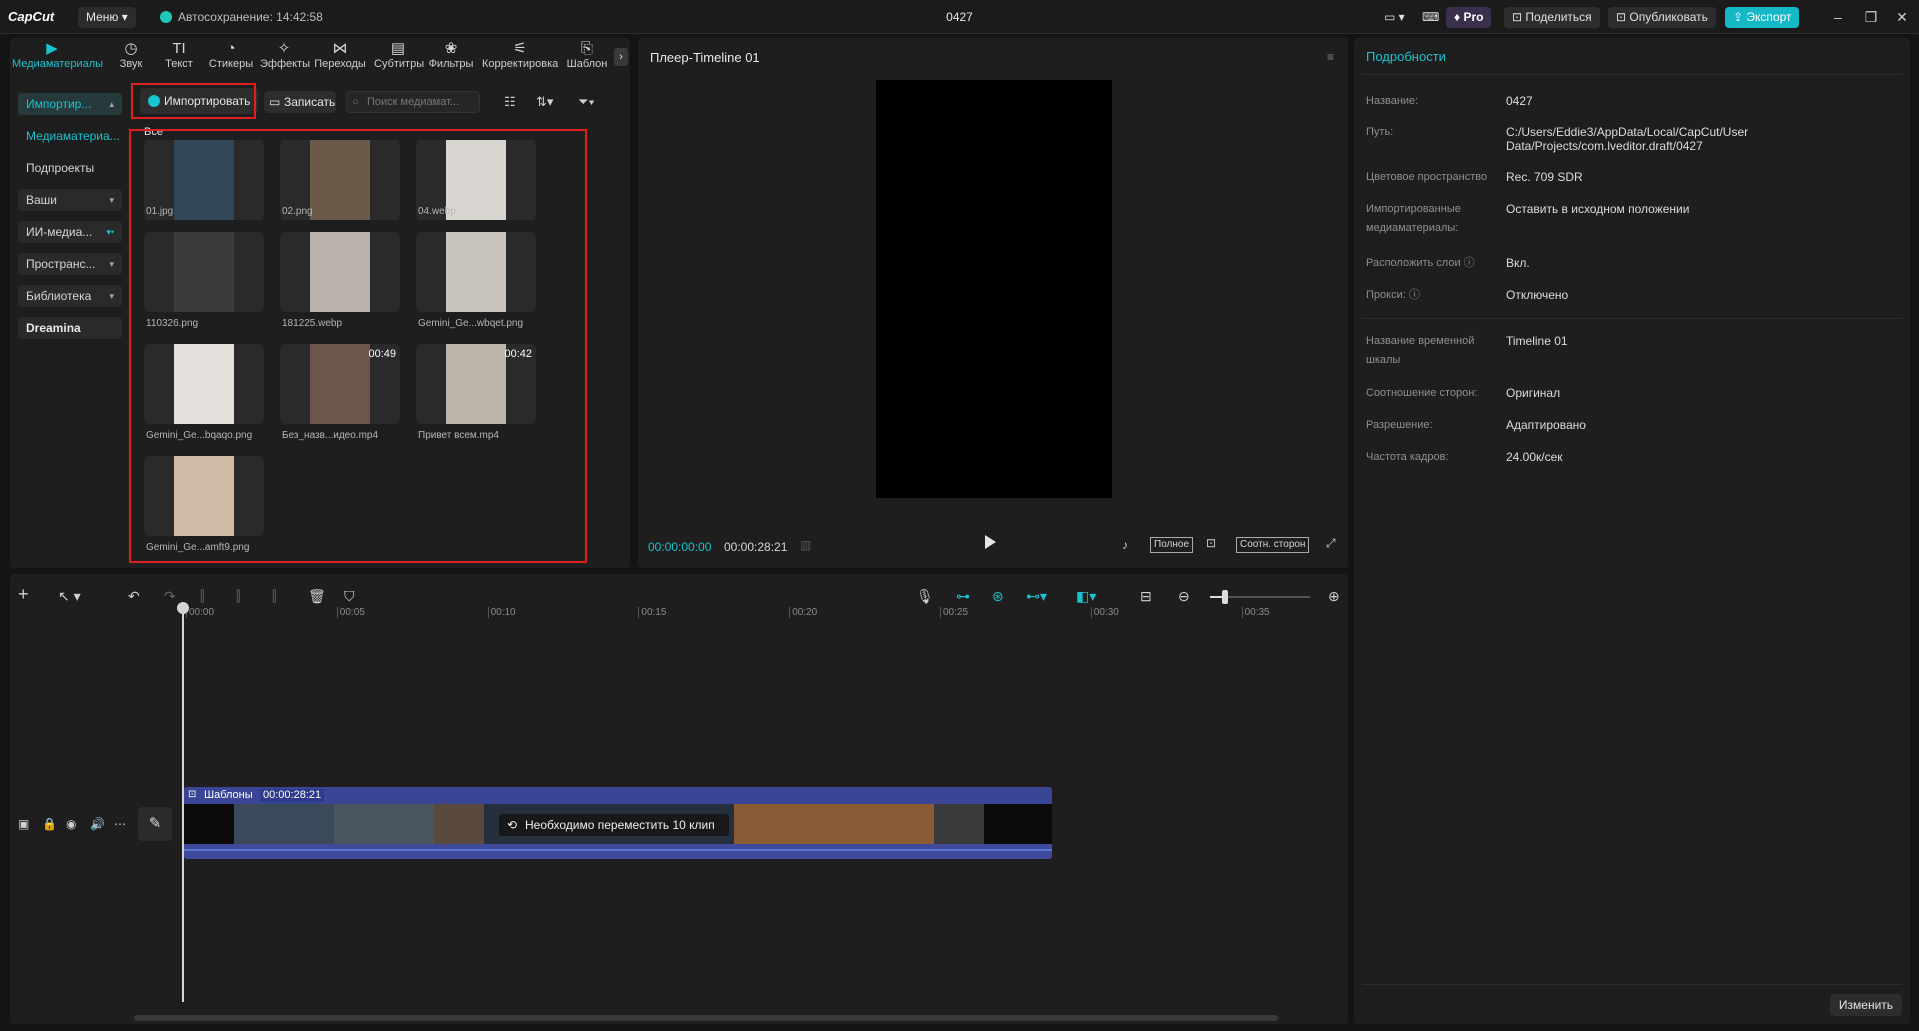 The width and height of the screenshot is (1919, 1031). I want to click on detail-value: Оставить в исходном положении, so click(1598, 209).